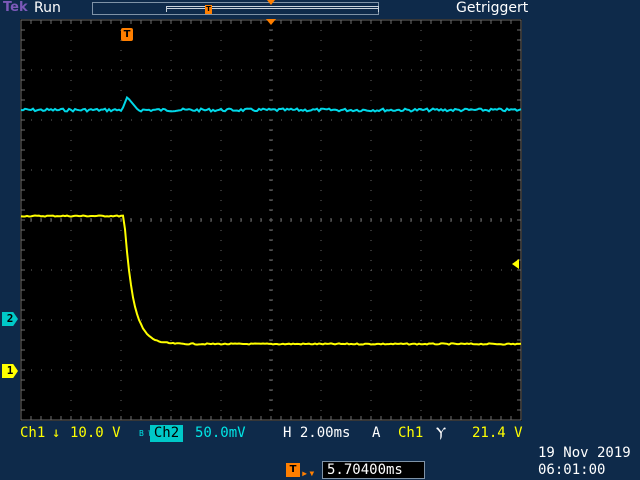 The image size is (640, 480). What do you see at coordinates (47, 8) in the screenshot?
I see `acquisition-status: Run` at bounding box center [47, 8].